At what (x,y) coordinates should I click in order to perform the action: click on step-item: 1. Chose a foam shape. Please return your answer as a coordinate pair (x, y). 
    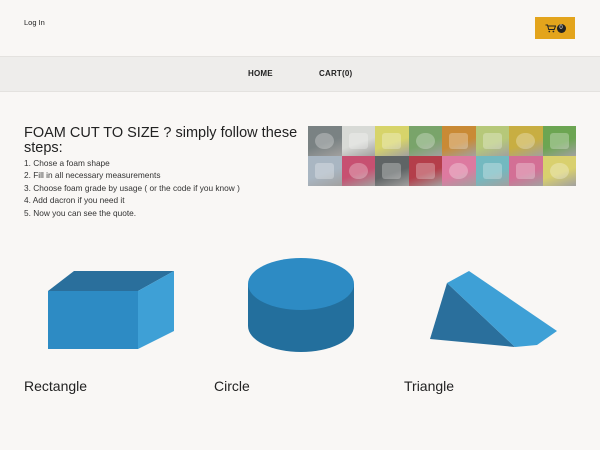
    Looking at the image, I should click on (67, 163).